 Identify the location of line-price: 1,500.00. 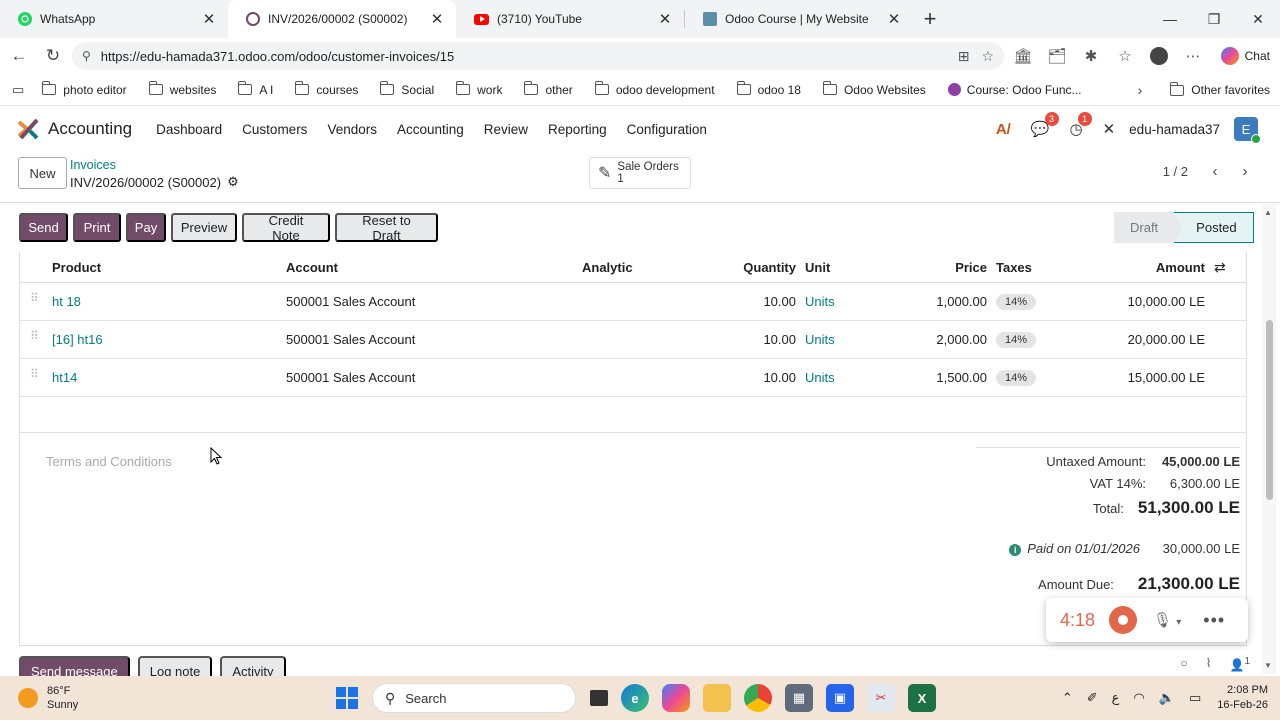
(943, 377).